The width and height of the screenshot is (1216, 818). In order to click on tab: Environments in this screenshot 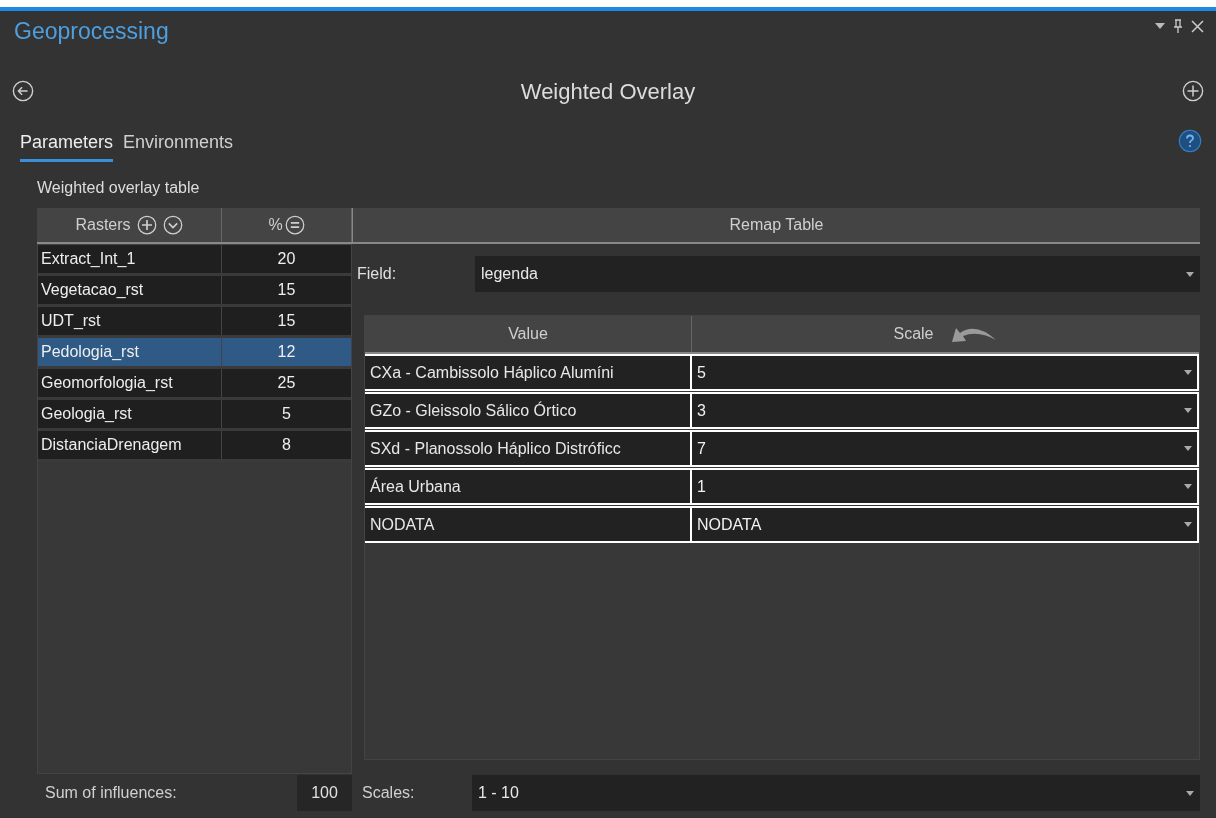, I will do `click(178, 145)`.